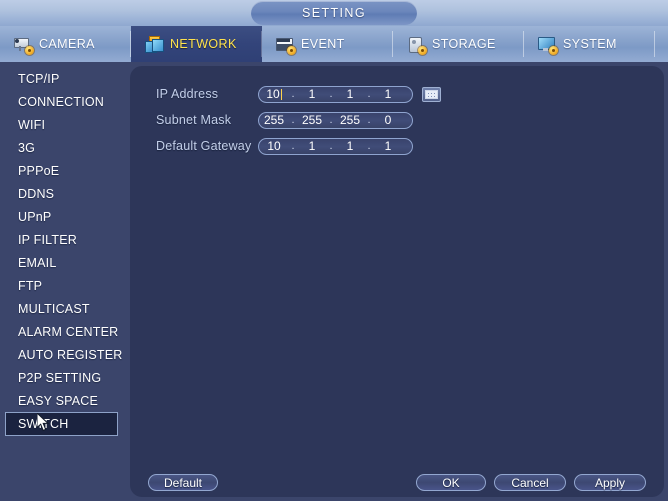  Describe the element at coordinates (65, 193) in the screenshot. I see `sidebar-item-ddns: DDNS` at that location.